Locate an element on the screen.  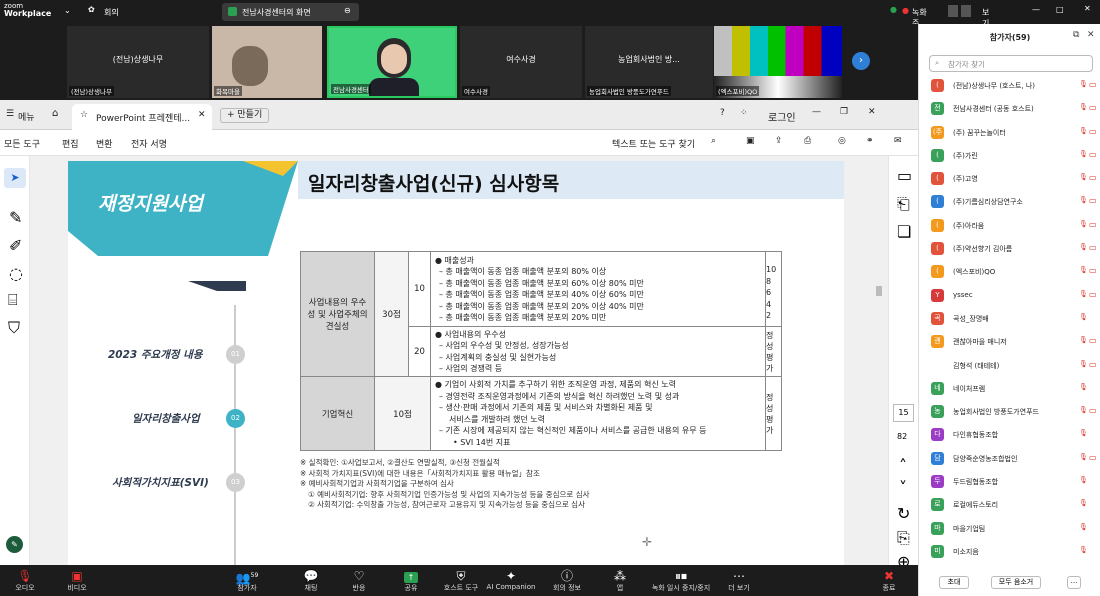
meeting-info-button: ⓘ 회의 정보 is located at coordinates (567, 581).